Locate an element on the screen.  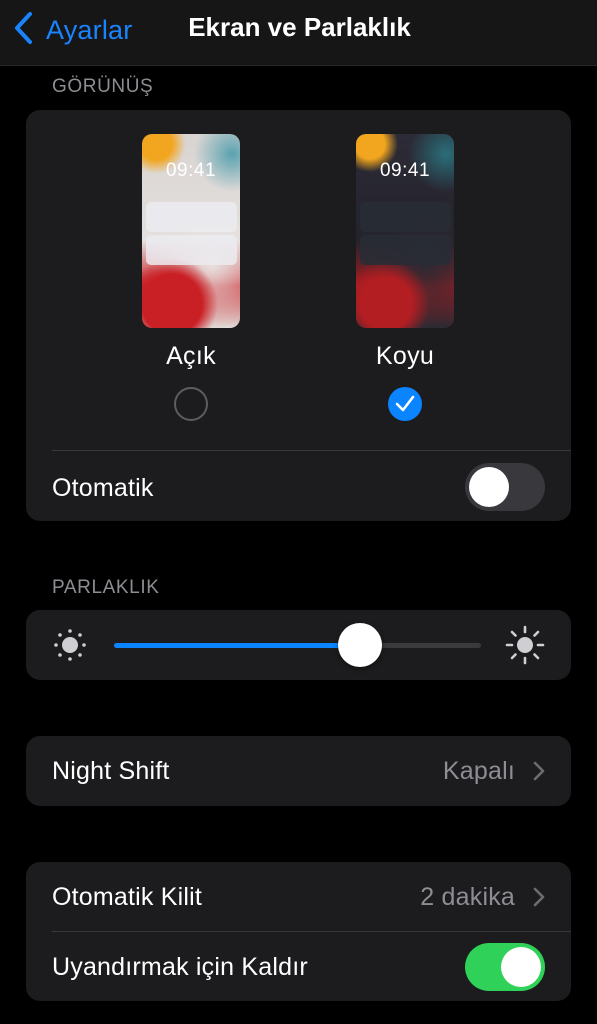
dark-mode-option: 09:41 Koyu is located at coordinates (405, 277).